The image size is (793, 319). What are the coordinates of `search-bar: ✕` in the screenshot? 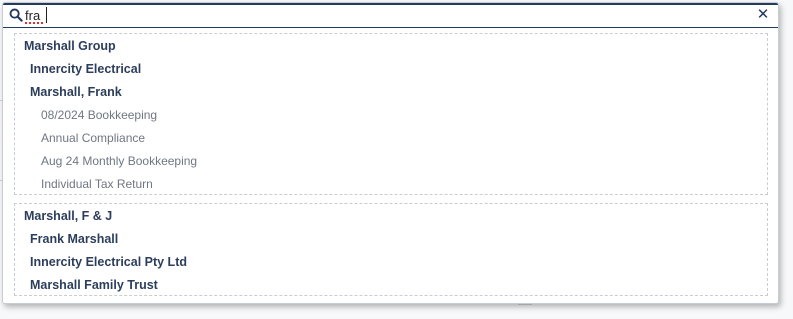 It's located at (390, 15).